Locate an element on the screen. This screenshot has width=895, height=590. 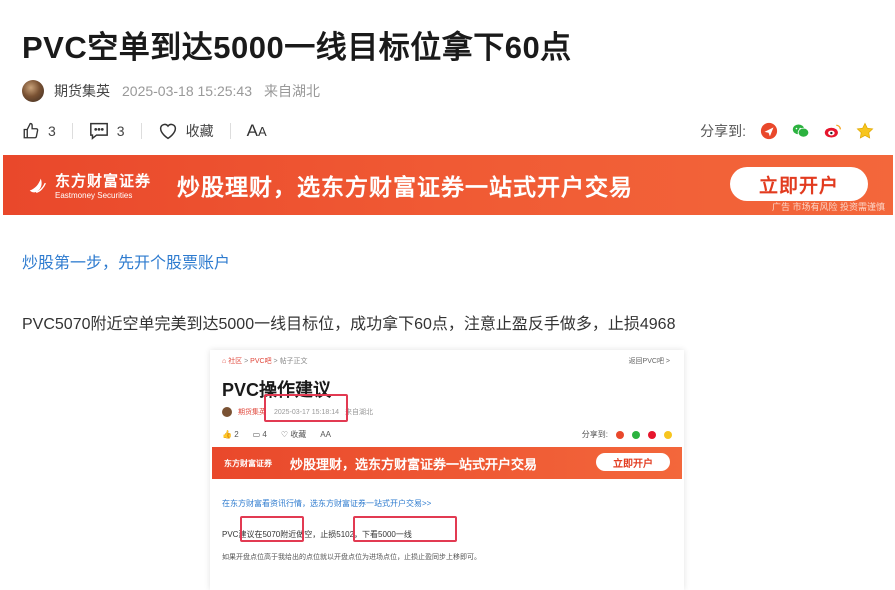
publish-date: 2025-03-18 15:25:43 is located at coordinates (187, 91).